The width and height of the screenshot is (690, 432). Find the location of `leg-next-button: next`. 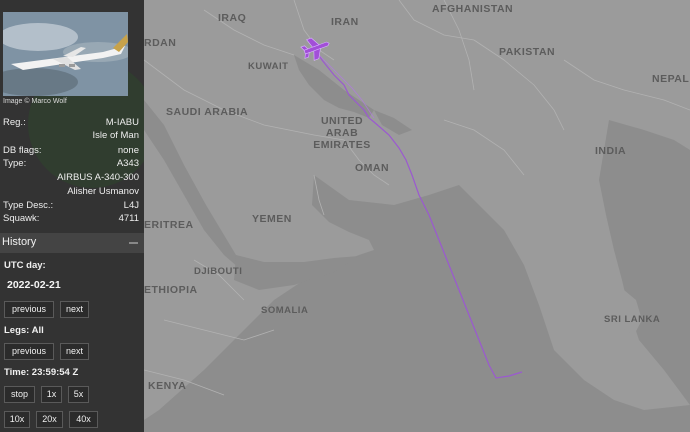

leg-next-button: next is located at coordinates (74, 351).